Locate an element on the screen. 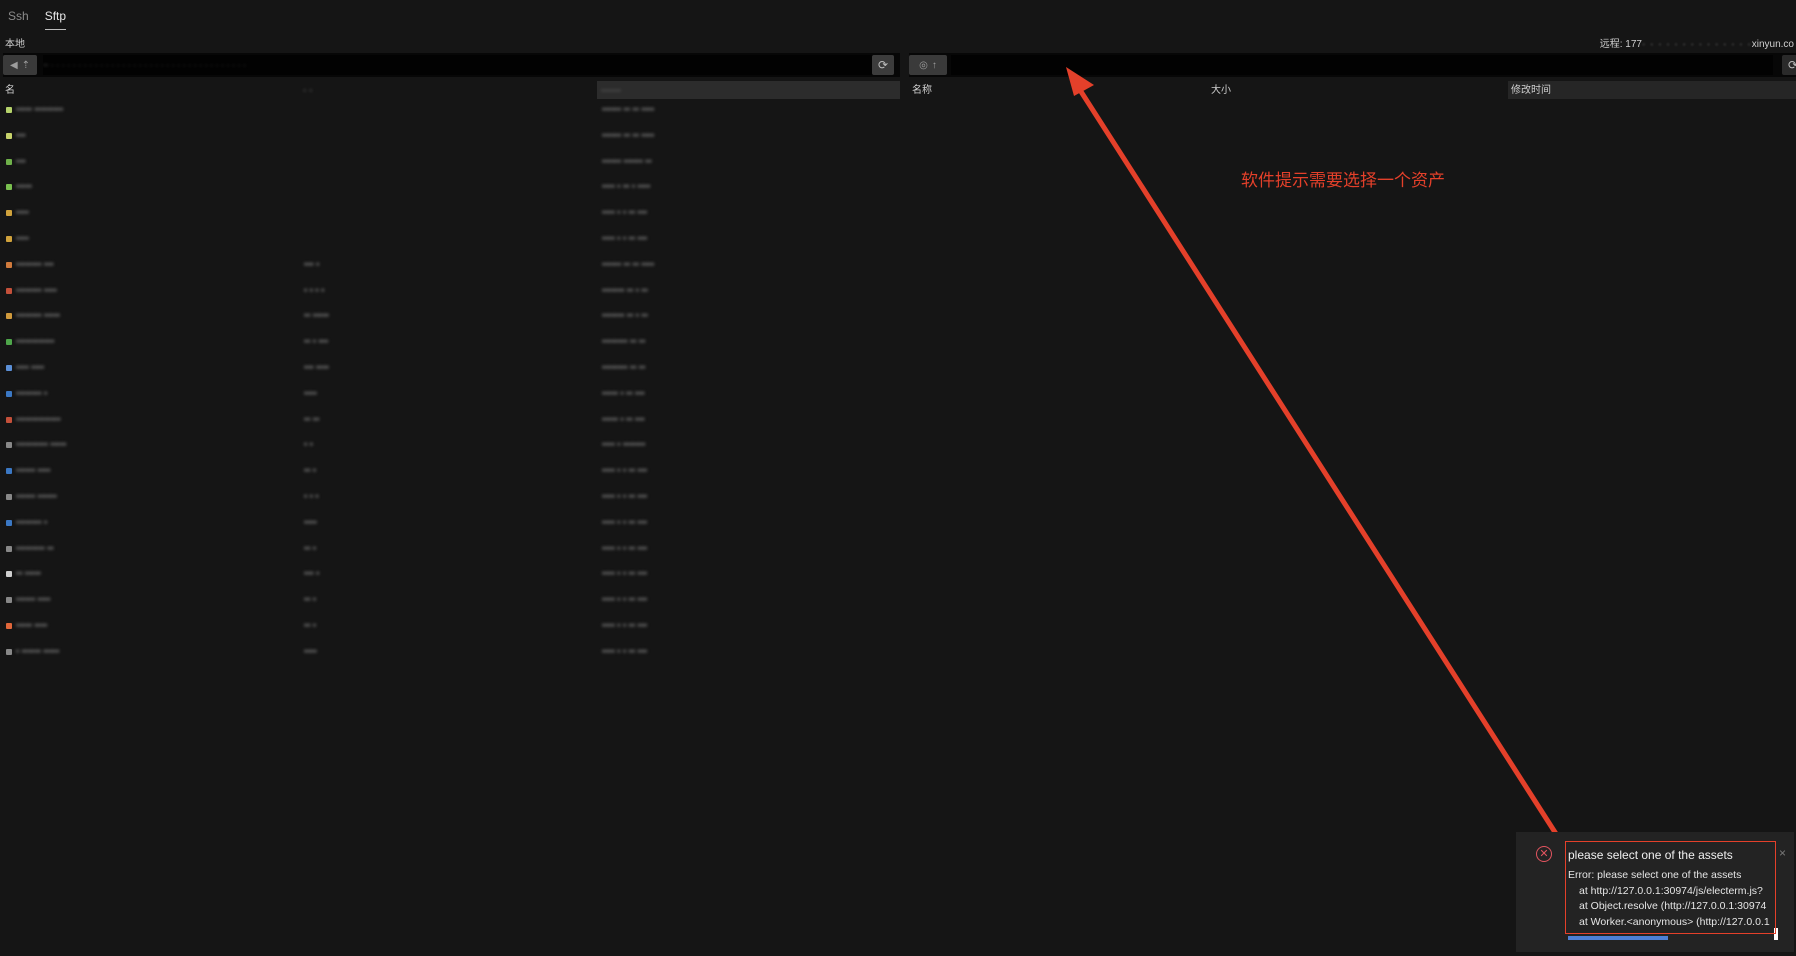  error-icon: ✕ is located at coordinates (1544, 854).